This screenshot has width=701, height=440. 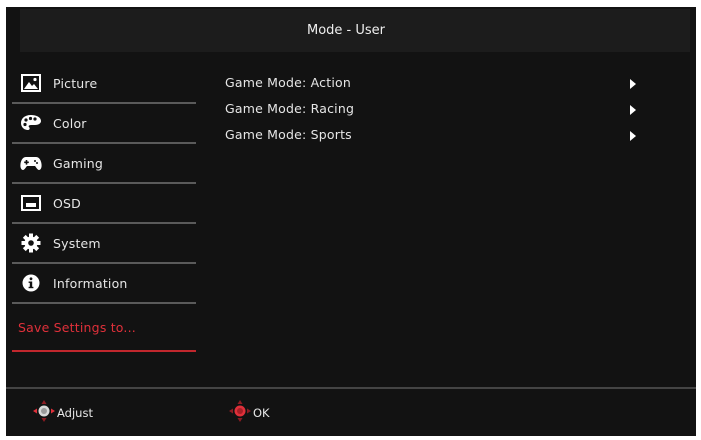 What do you see at coordinates (261, 413) in the screenshot?
I see `ok-label: OK` at bounding box center [261, 413].